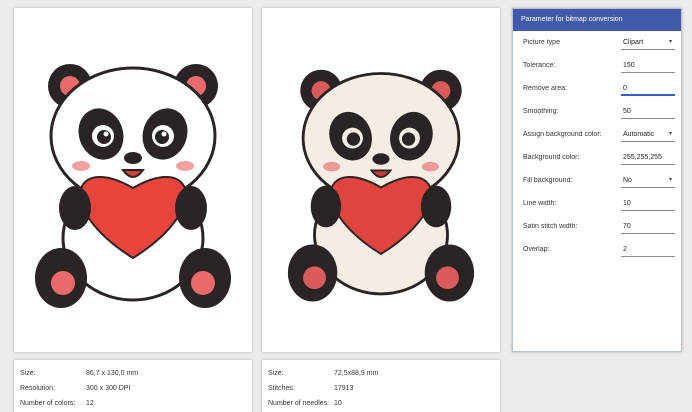 The width and height of the screenshot is (692, 412). What do you see at coordinates (648, 42) in the screenshot?
I see `parameter-dropdown: Clipart ▾` at bounding box center [648, 42].